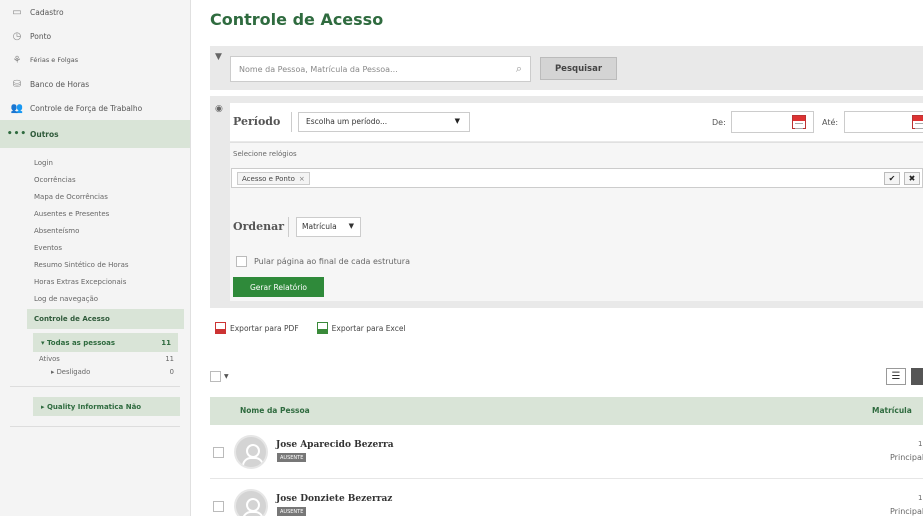  Describe the element at coordinates (830, 122) in the screenshot. I see `date-to-label: Até:` at that location.